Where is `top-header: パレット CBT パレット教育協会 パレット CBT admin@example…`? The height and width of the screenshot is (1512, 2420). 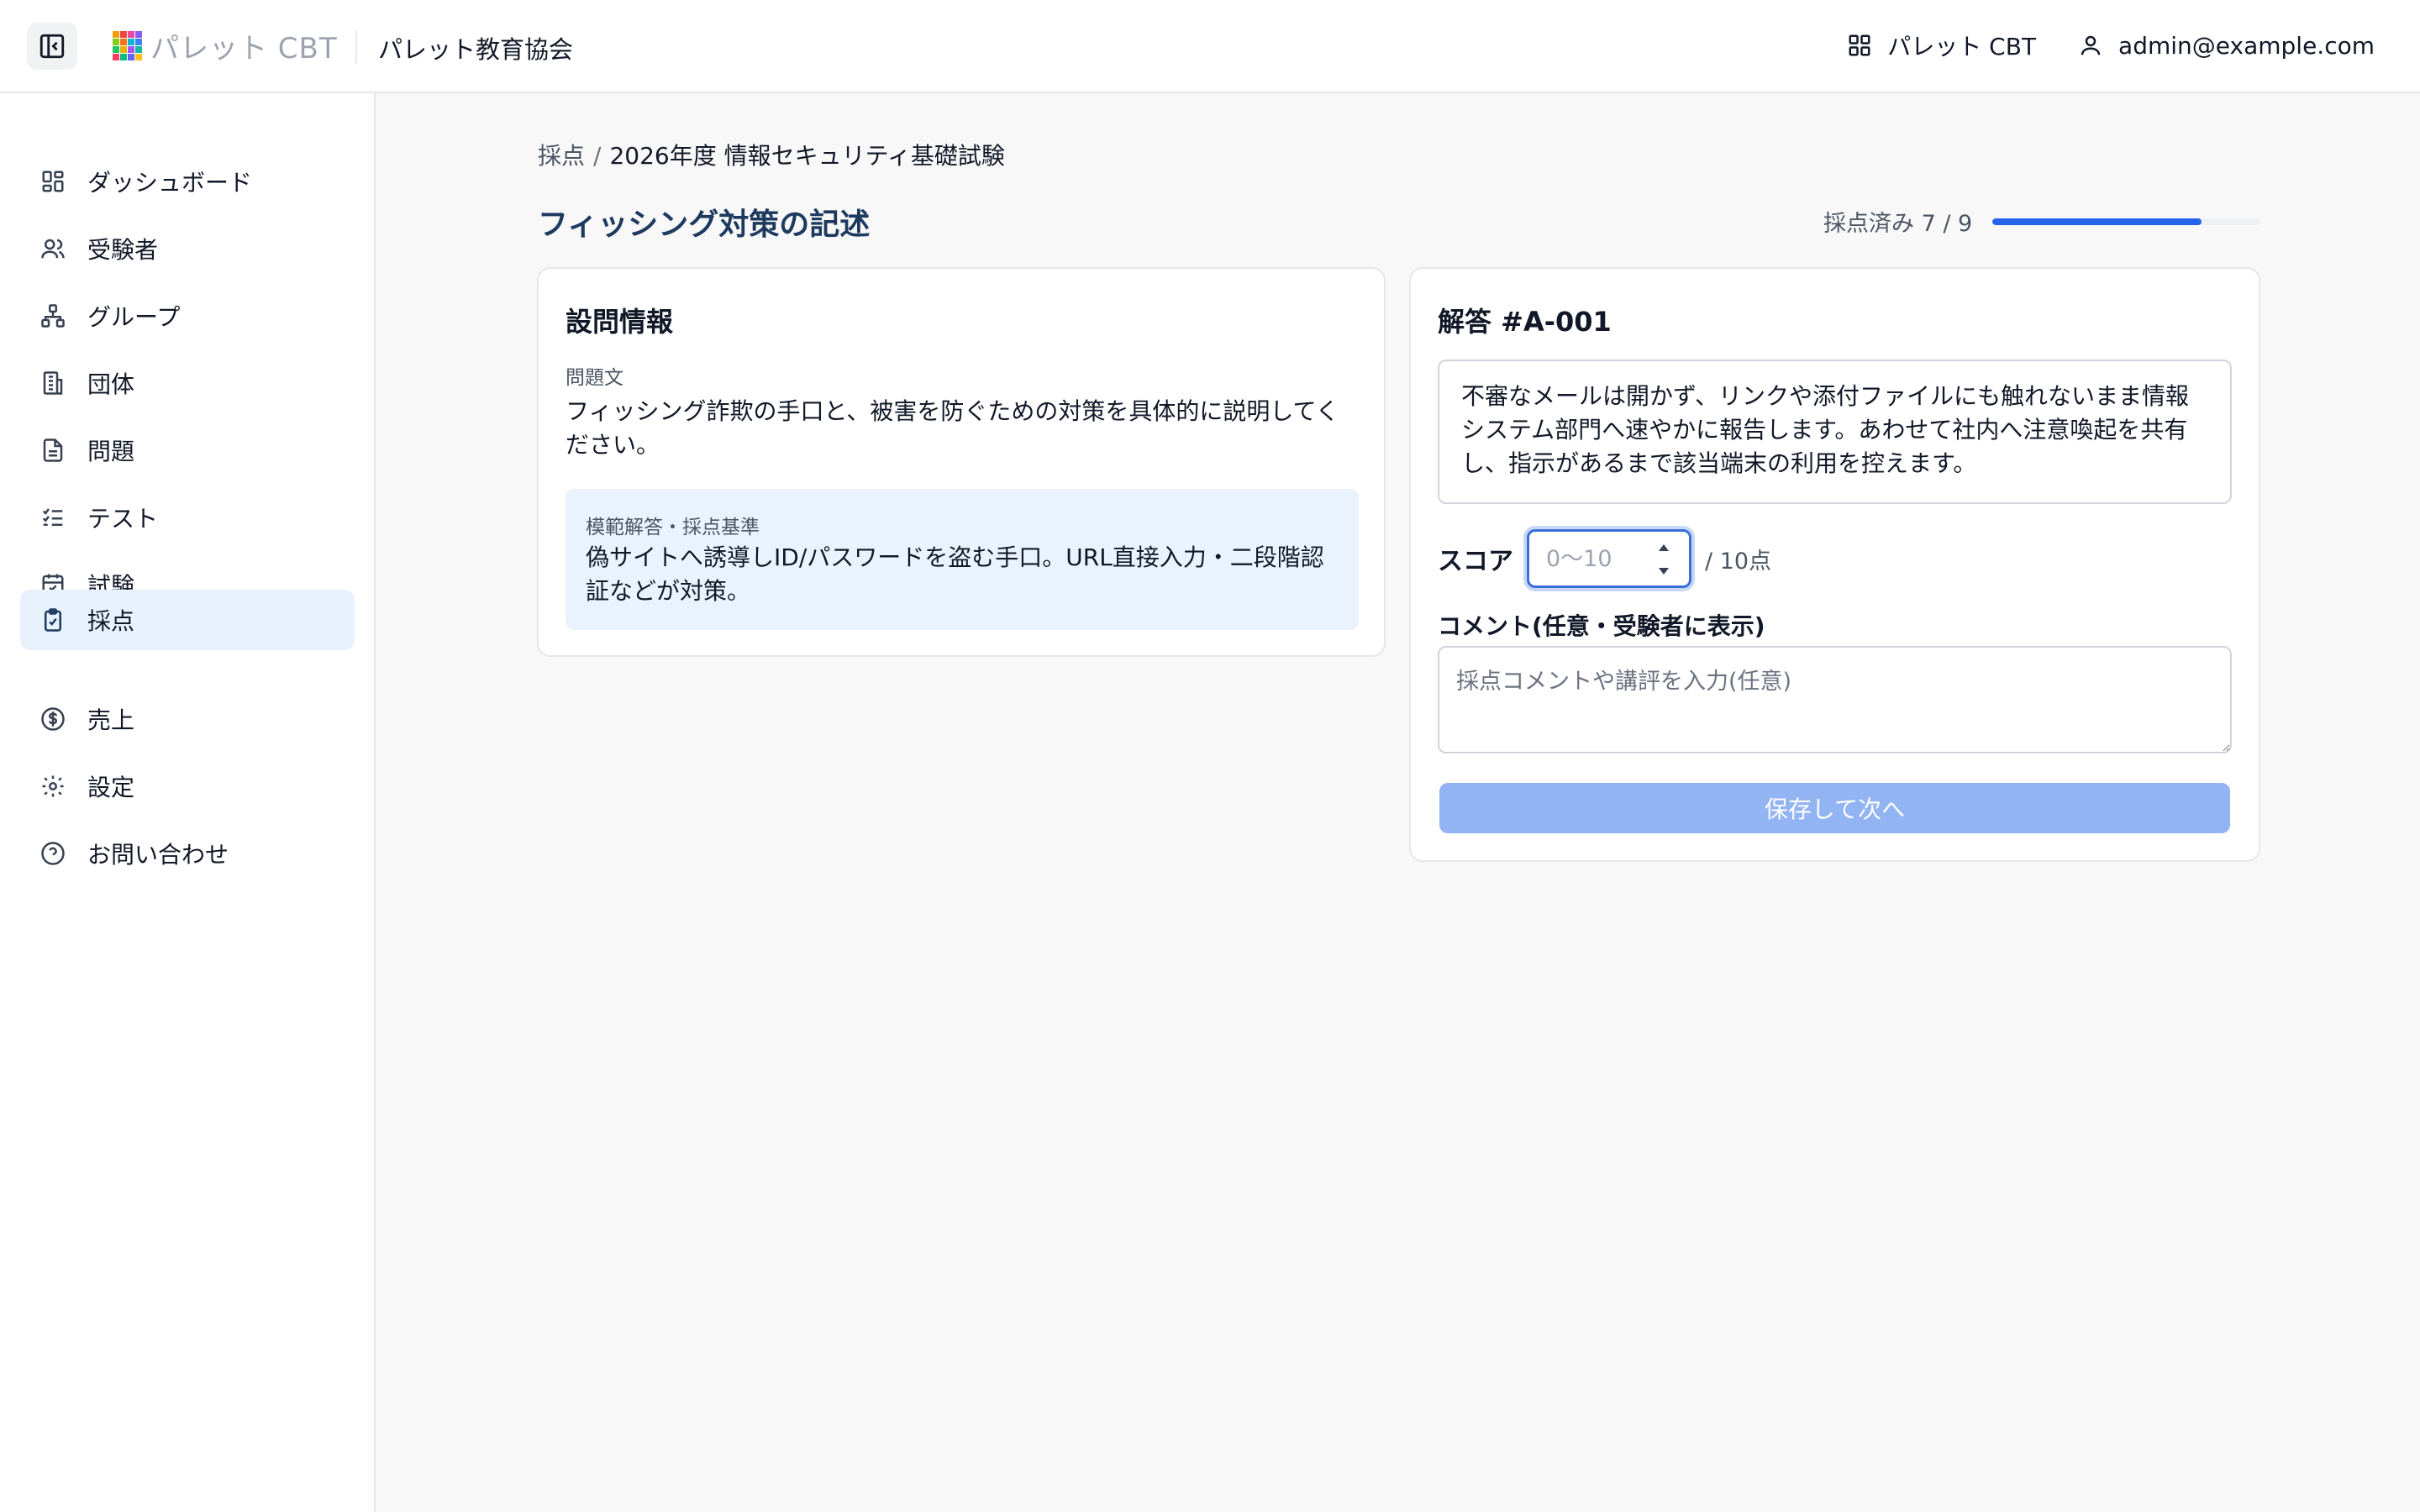 top-header: パレット CBT パレット教育協会 パレット CBT admin@example… is located at coordinates (1210, 46).